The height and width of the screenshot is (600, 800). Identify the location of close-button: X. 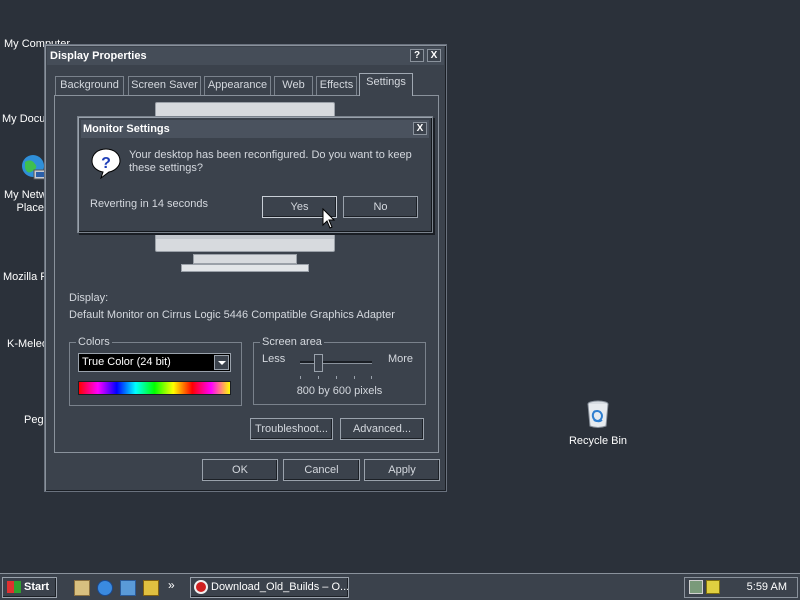
(434, 55).